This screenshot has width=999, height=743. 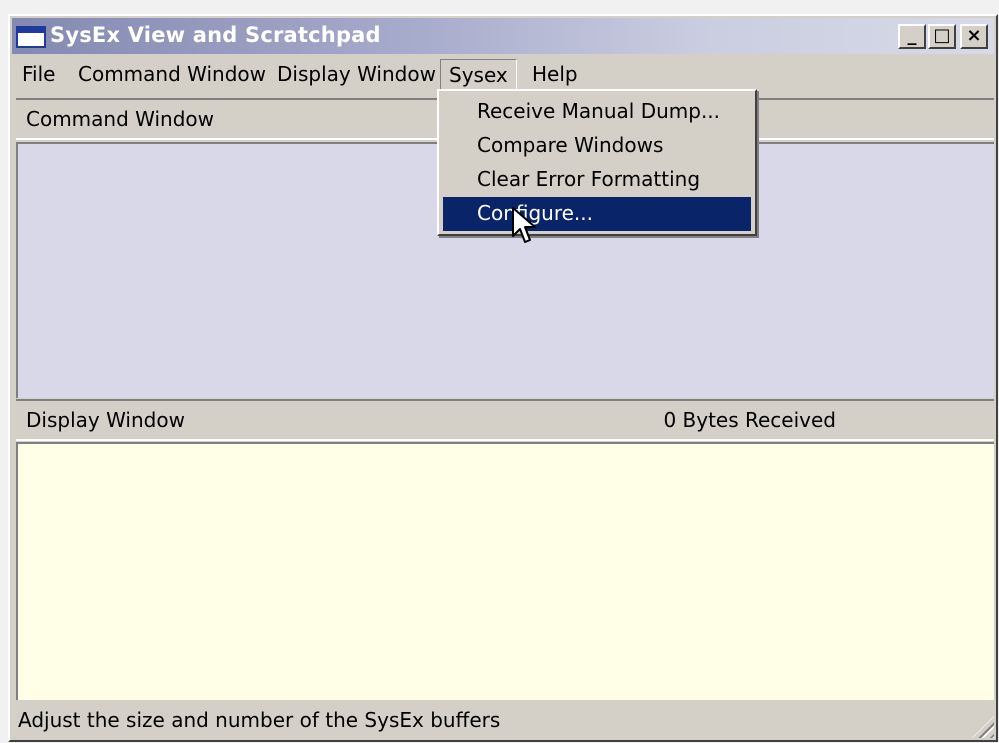 I want to click on window-title: SysEx View and Scratchpad, so click(x=215, y=35).